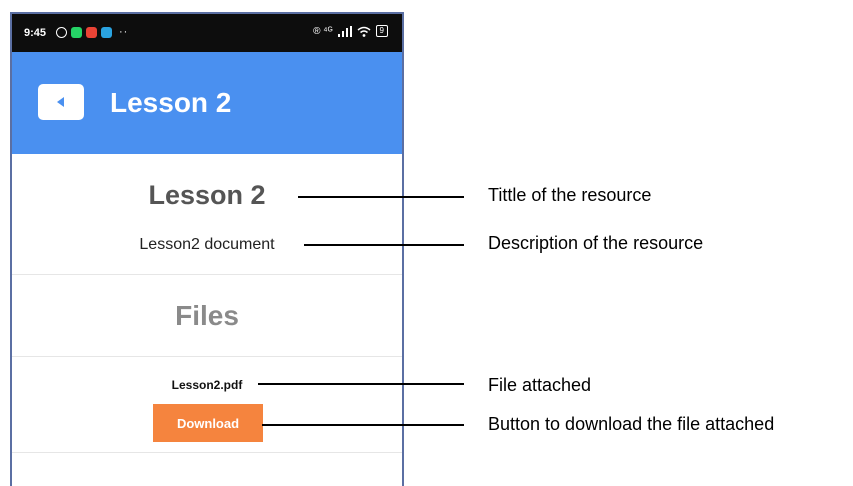  I want to click on app-bar-title: Lesson 2, so click(171, 102).